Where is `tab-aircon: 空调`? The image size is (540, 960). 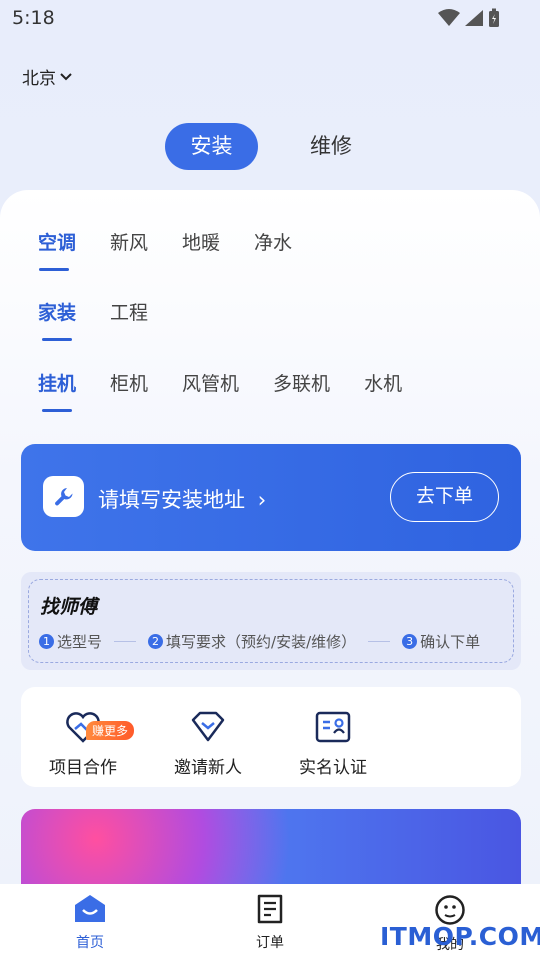 tab-aircon: 空调 is located at coordinates (57, 249).